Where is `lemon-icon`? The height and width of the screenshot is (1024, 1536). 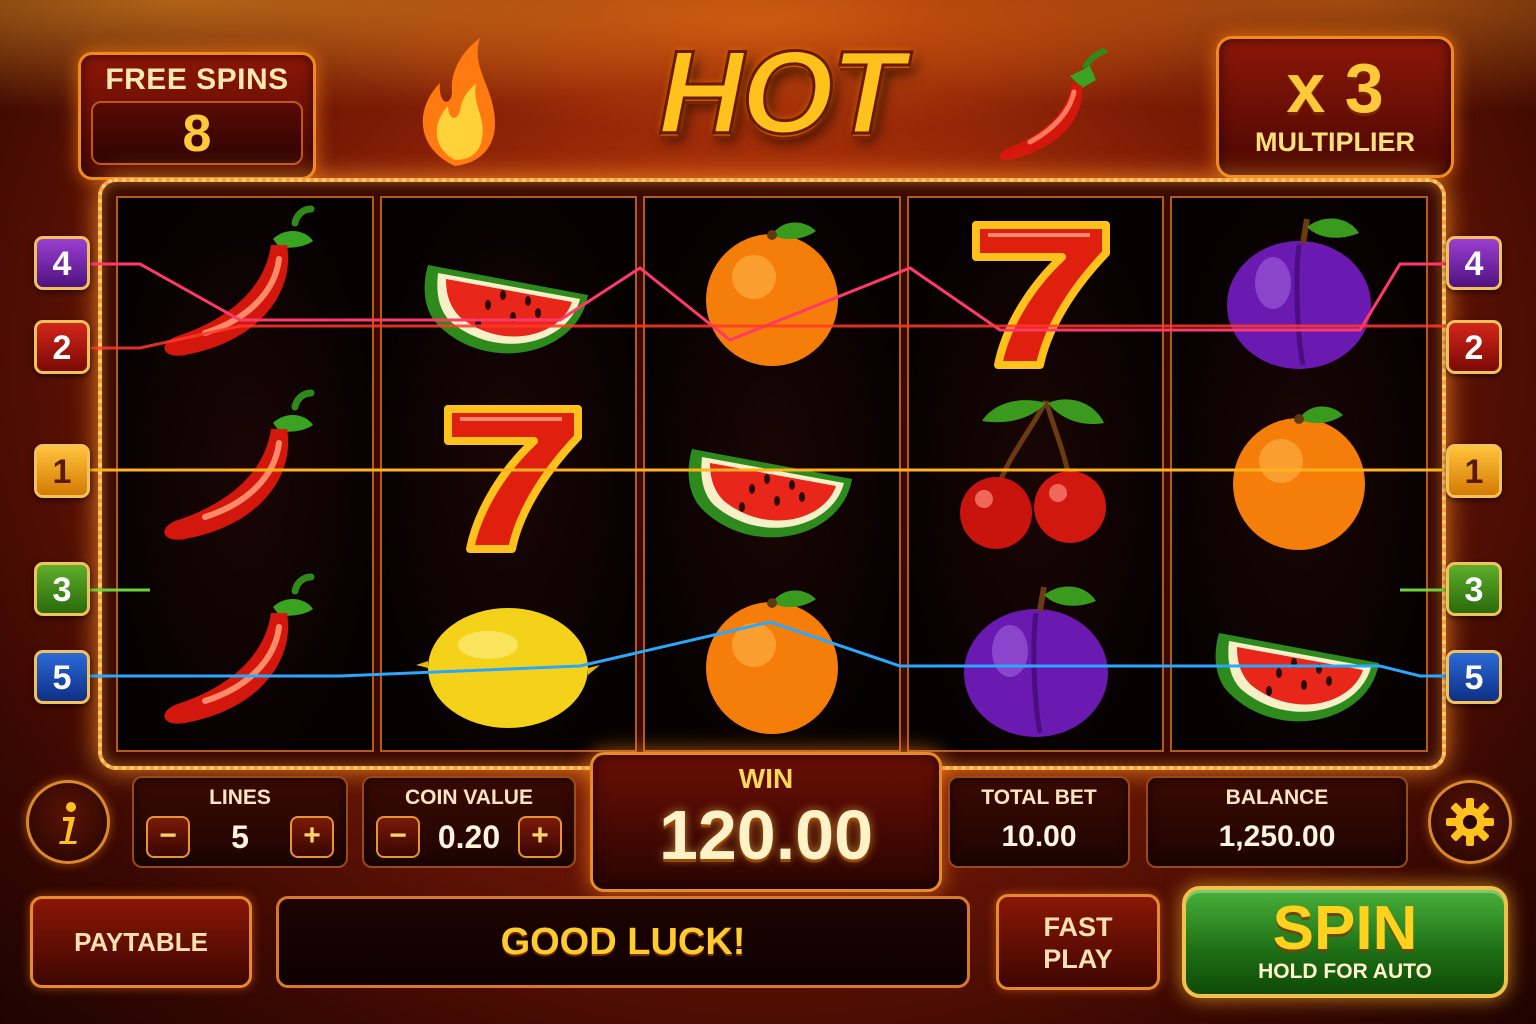 lemon-icon is located at coordinates (508, 668).